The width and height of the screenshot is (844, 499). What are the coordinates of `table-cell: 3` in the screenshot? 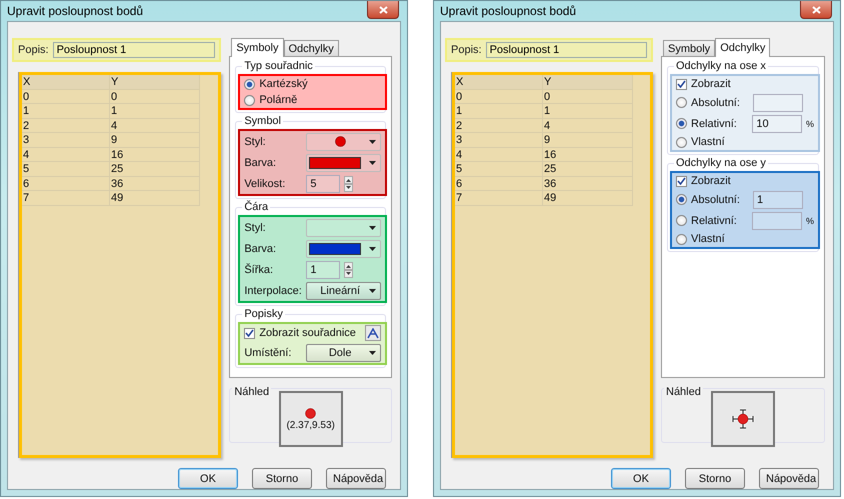 It's located at (499, 140).